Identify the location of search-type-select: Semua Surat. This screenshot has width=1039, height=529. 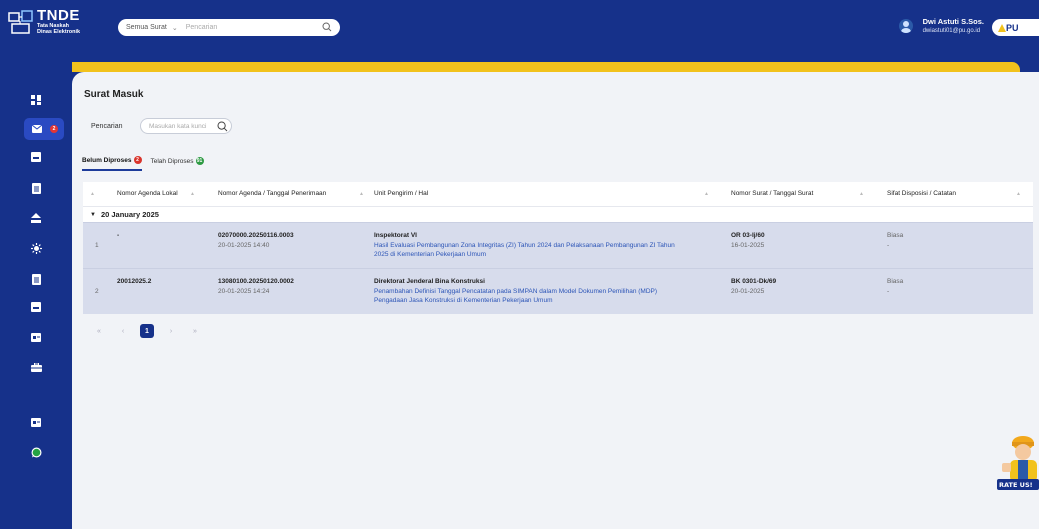
(146, 27).